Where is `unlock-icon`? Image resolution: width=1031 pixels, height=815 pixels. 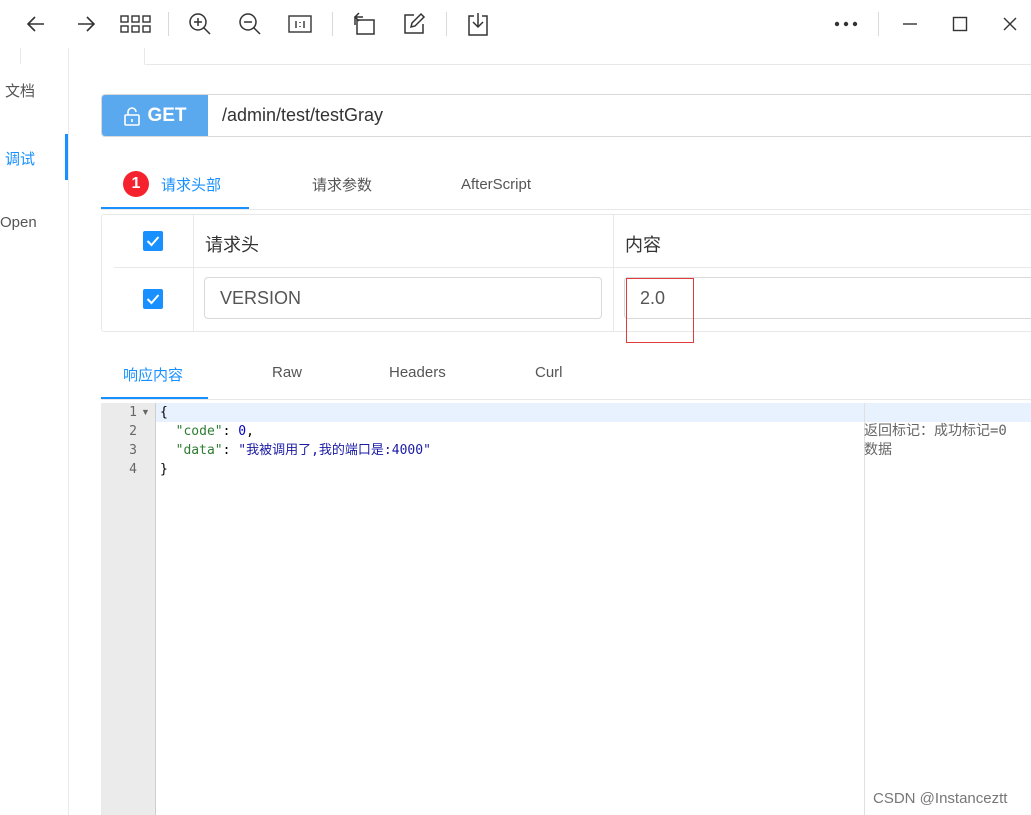
unlock-icon is located at coordinates (132, 116).